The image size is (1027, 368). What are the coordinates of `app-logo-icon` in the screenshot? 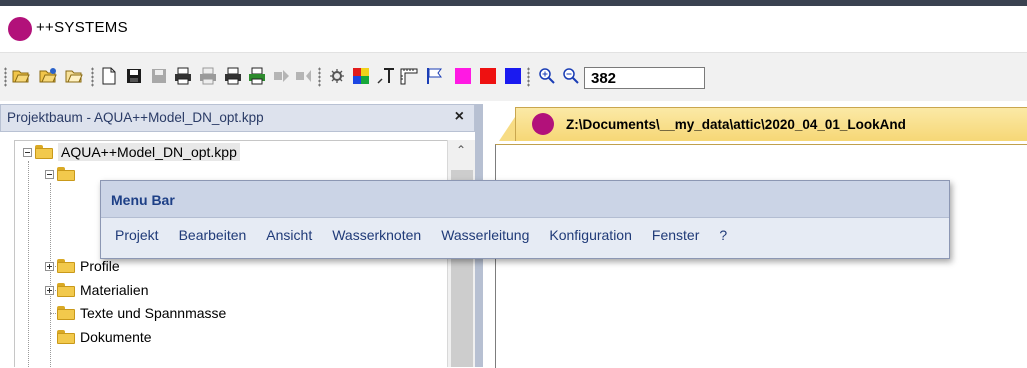 It's located at (20, 29).